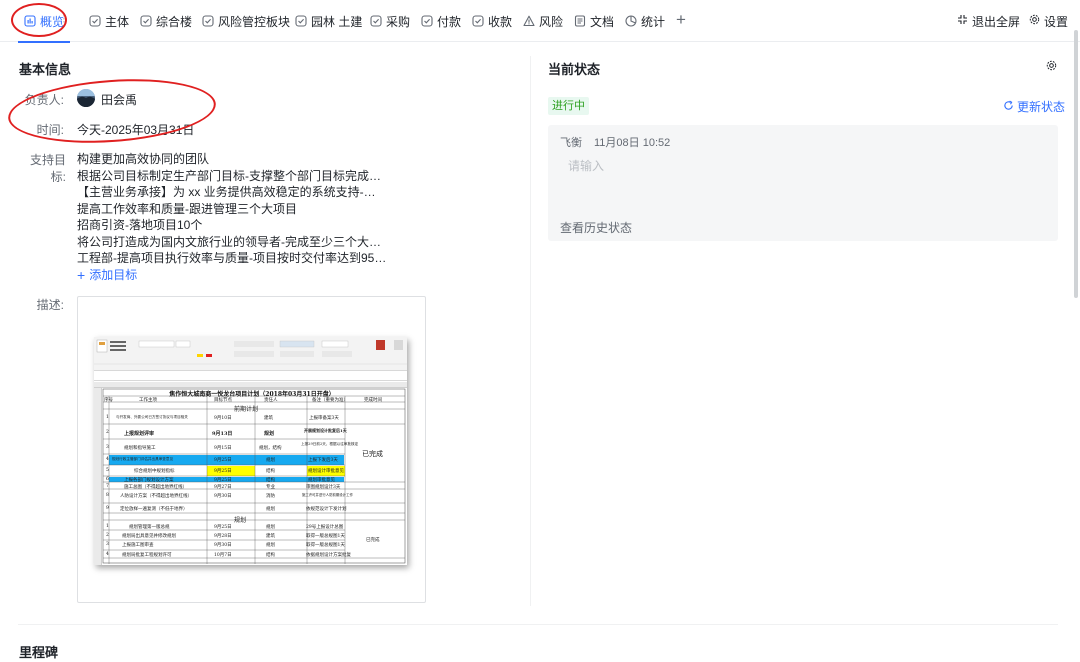  I want to click on add-goal-label: 添加目标, so click(113, 274).